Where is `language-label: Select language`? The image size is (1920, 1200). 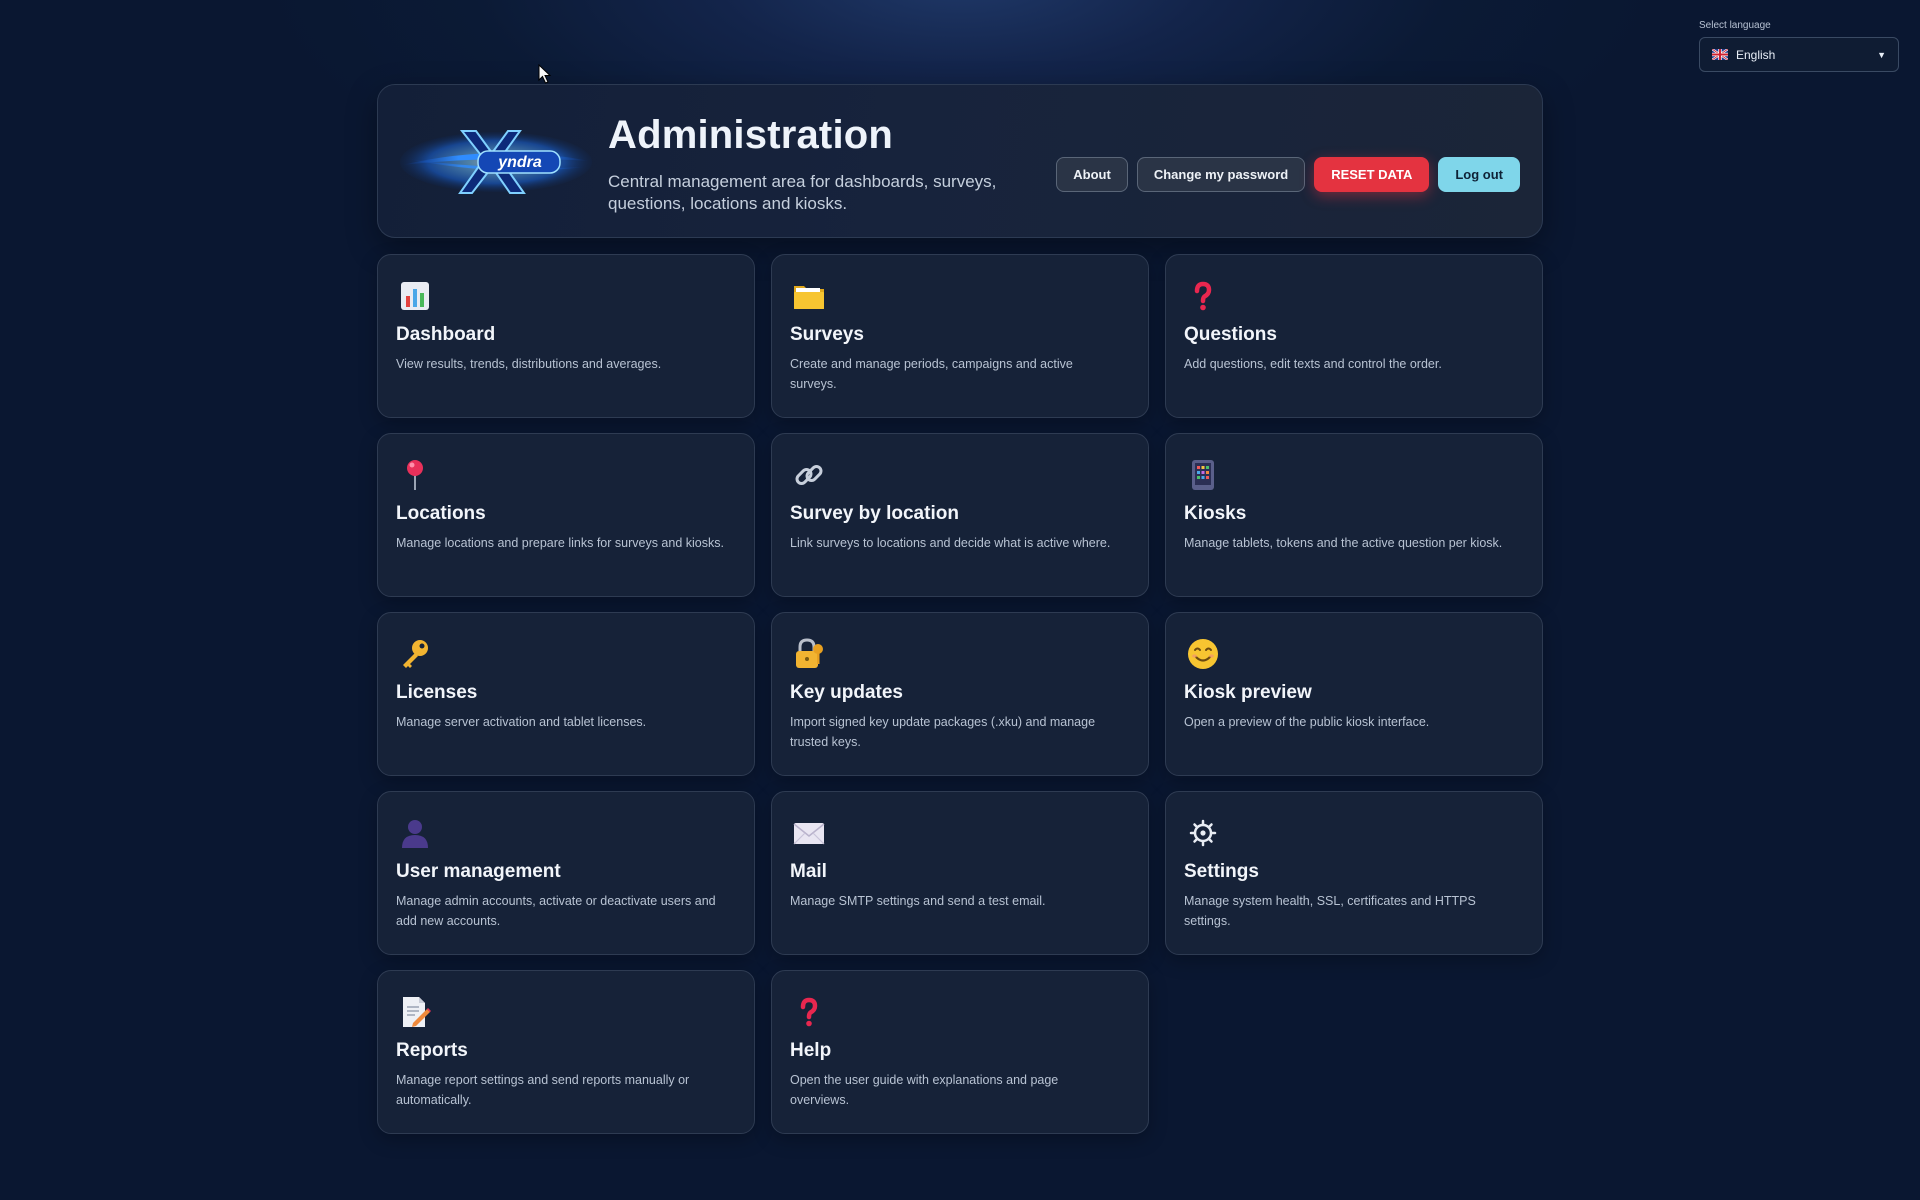 language-label: Select language is located at coordinates (1735, 25).